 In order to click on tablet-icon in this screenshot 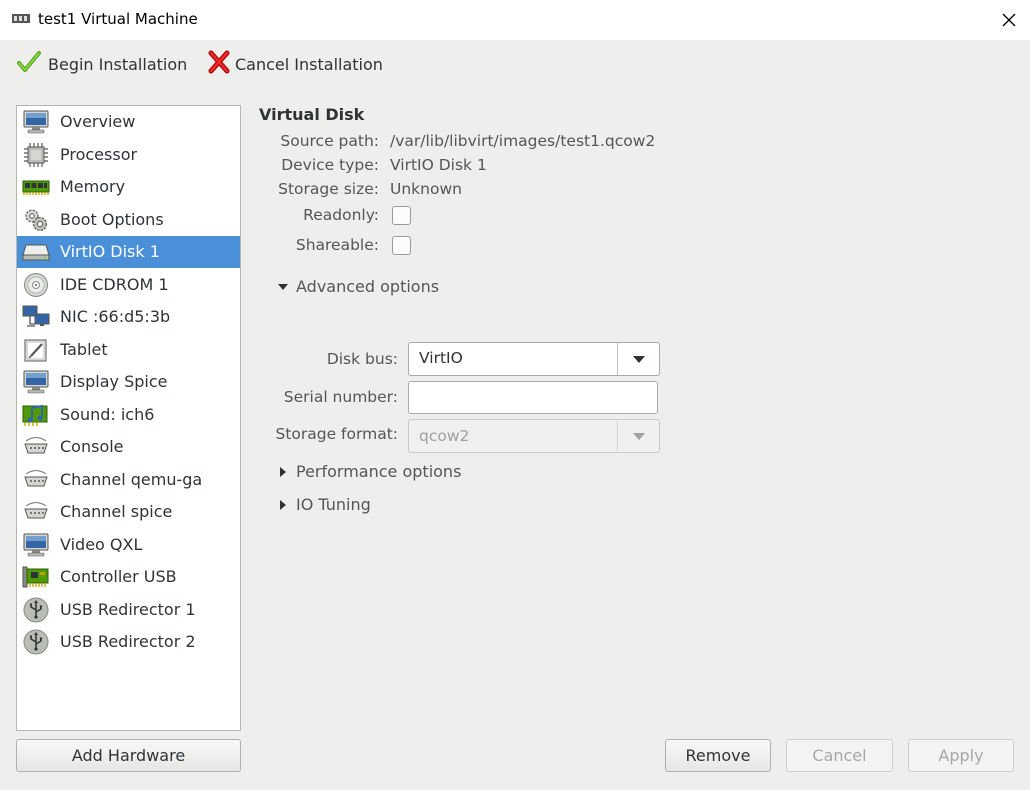, I will do `click(36, 350)`.